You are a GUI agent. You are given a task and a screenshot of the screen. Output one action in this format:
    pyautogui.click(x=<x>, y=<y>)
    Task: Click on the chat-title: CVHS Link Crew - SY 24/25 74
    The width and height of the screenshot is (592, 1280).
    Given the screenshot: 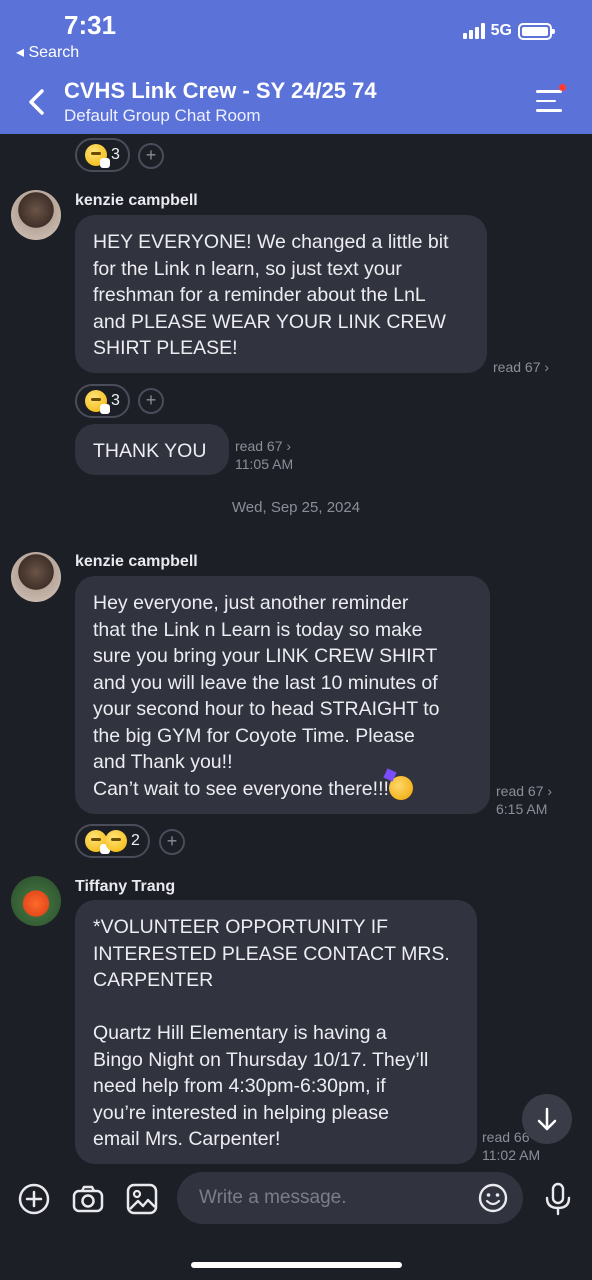 What is the action you would take?
    pyautogui.click(x=220, y=90)
    